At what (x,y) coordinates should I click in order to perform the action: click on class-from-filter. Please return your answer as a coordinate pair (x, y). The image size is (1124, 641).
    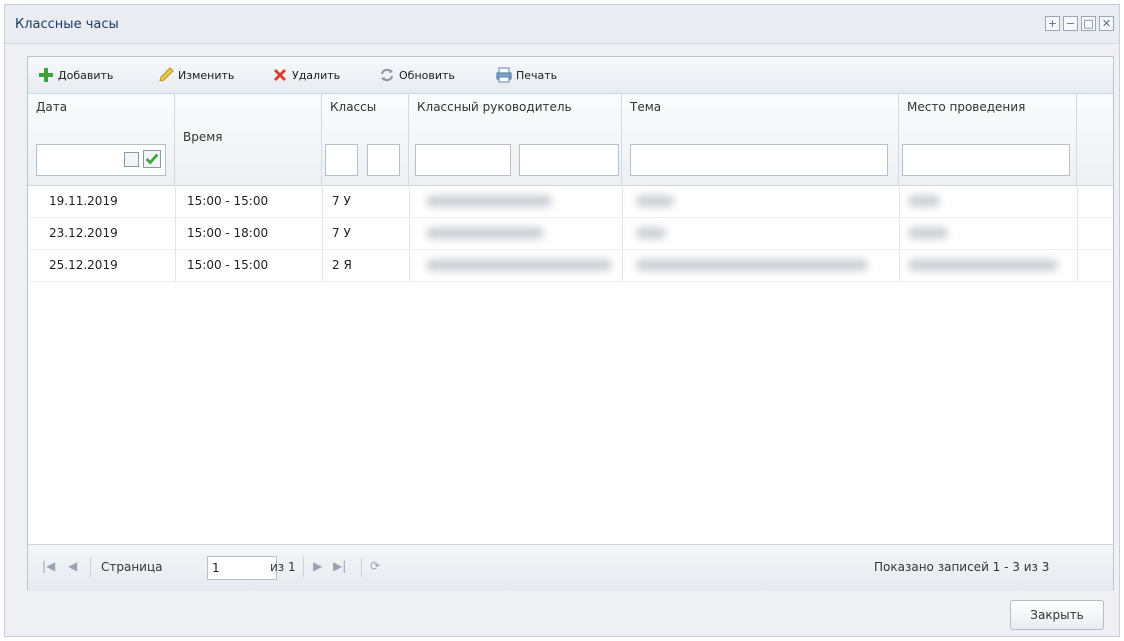
    Looking at the image, I should click on (341, 160).